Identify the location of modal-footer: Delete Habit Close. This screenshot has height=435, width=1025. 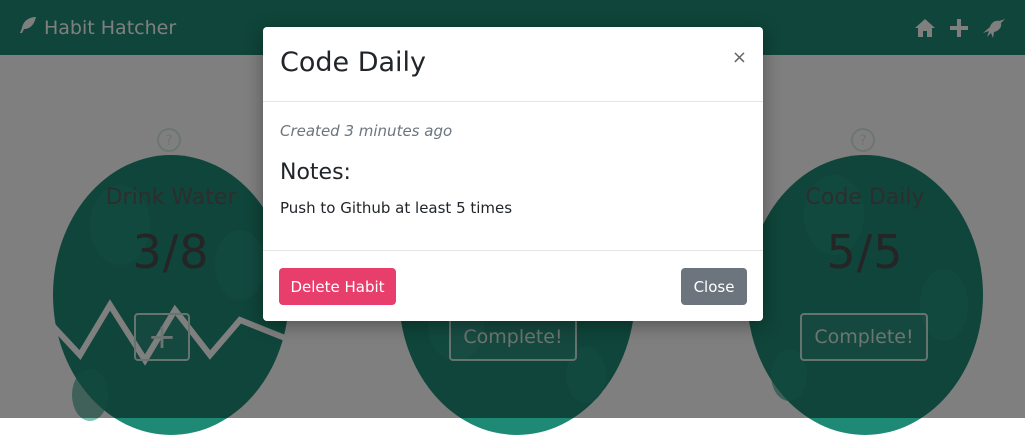
(513, 286).